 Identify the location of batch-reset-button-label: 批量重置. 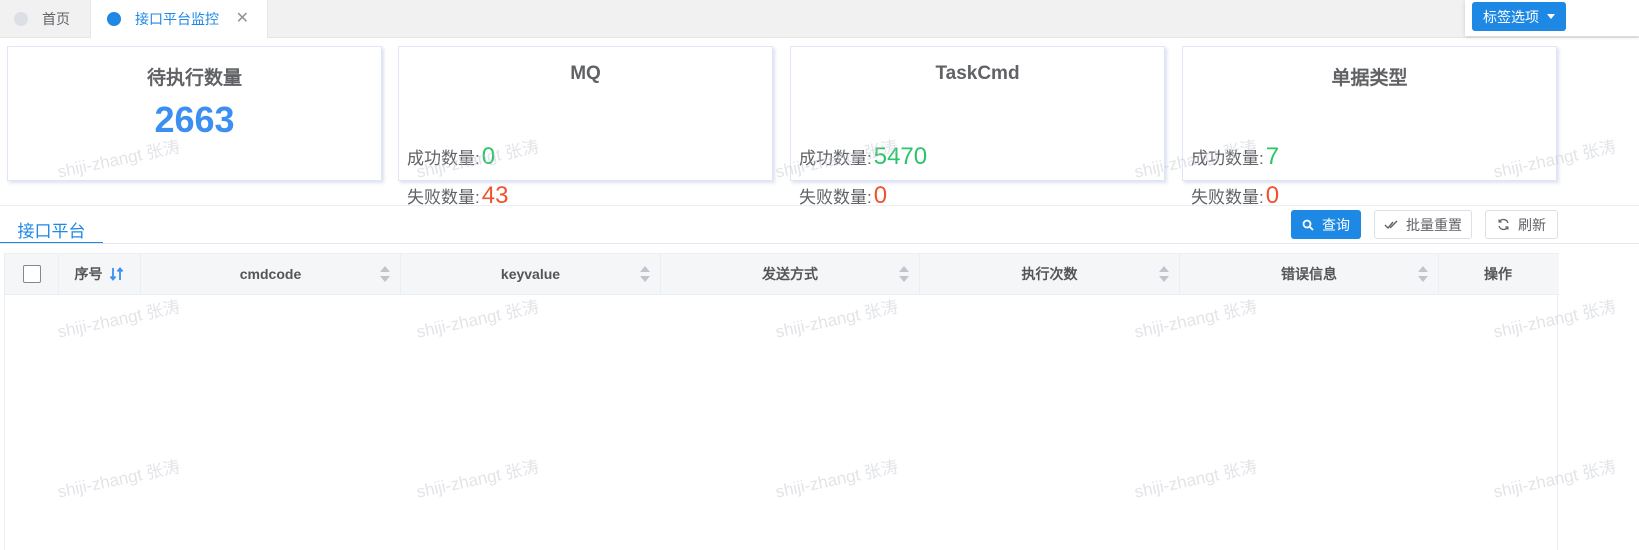
(1434, 224).